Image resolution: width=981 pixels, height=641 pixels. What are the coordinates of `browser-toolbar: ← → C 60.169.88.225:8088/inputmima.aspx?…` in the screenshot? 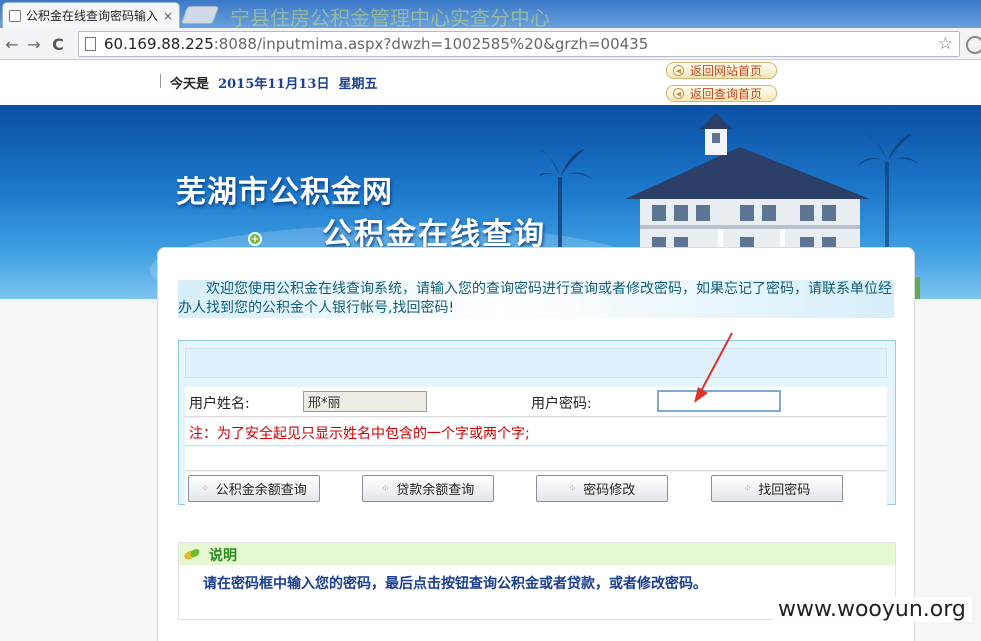 It's located at (490, 44).